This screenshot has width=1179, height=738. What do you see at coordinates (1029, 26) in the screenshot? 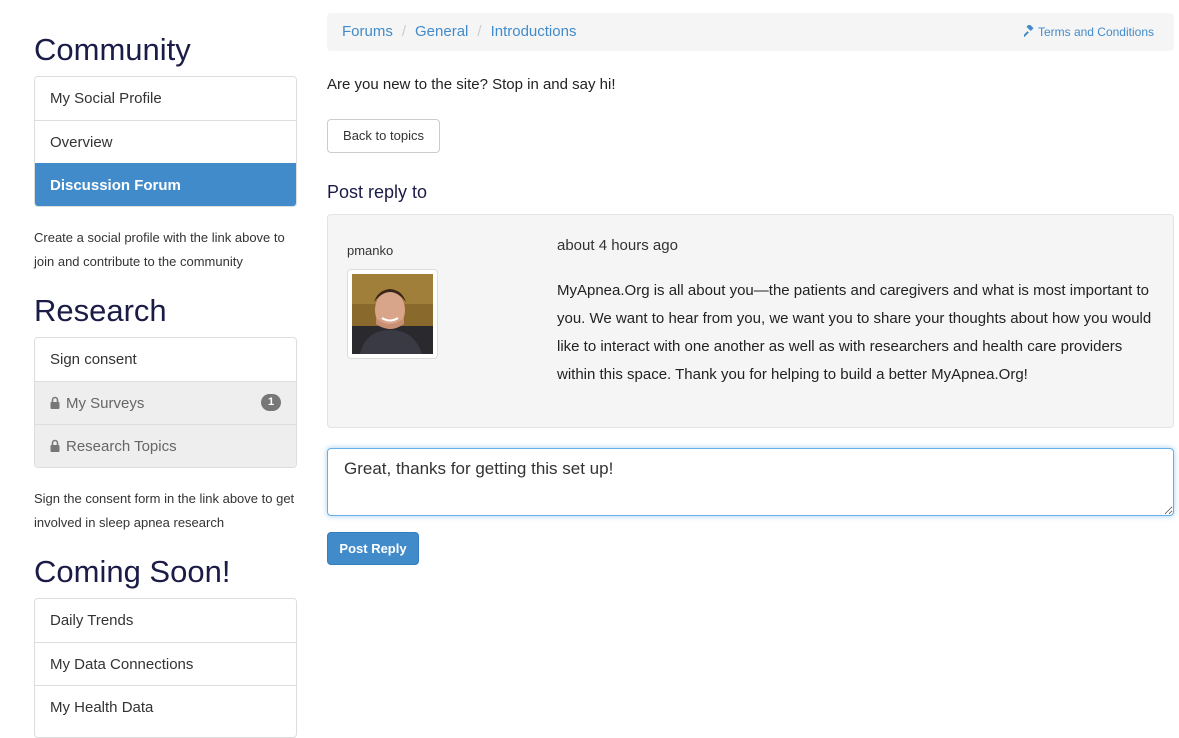
I see `gavel-icon` at bounding box center [1029, 26].